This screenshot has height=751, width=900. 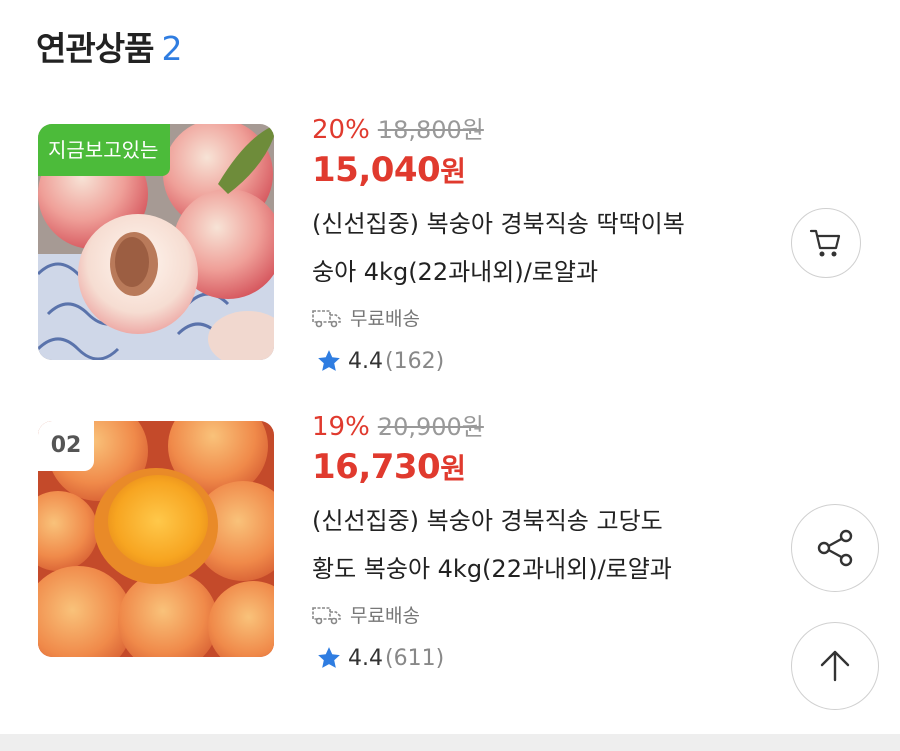 I want to click on product-name-line: (신선집중) 복숭아 경북직송 고당도, so click(x=487, y=521).